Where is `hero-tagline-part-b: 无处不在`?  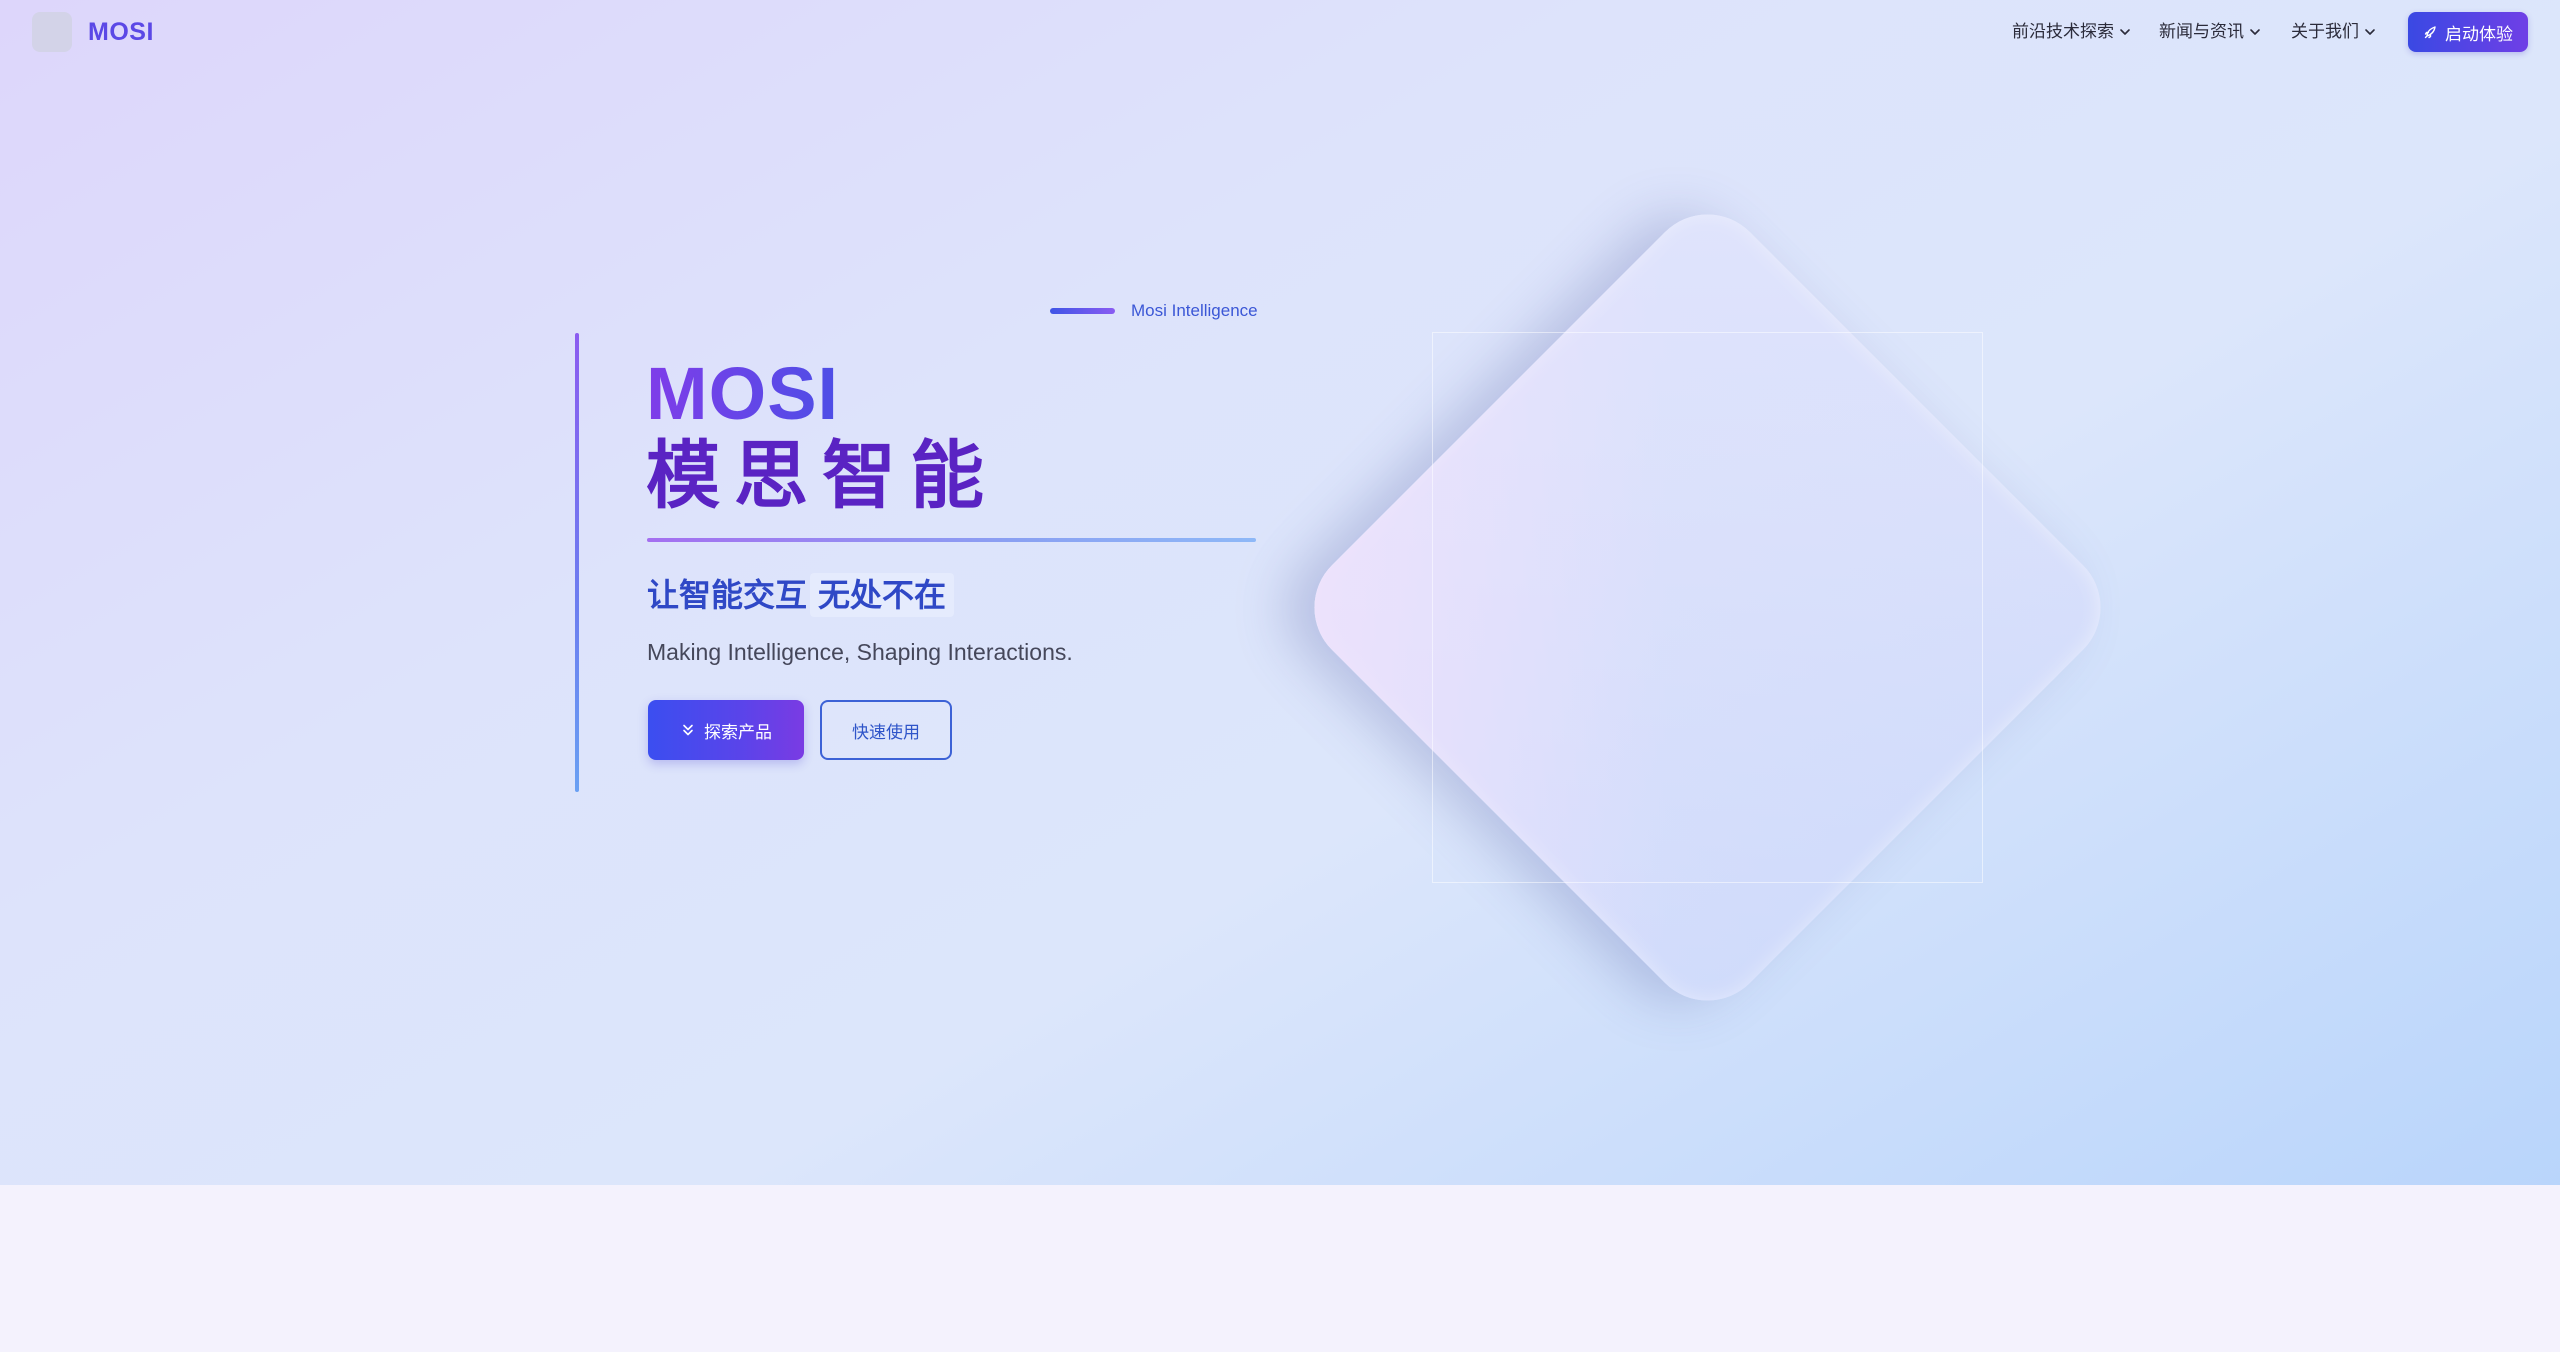 hero-tagline-part-b: 无处不在 is located at coordinates (882, 595).